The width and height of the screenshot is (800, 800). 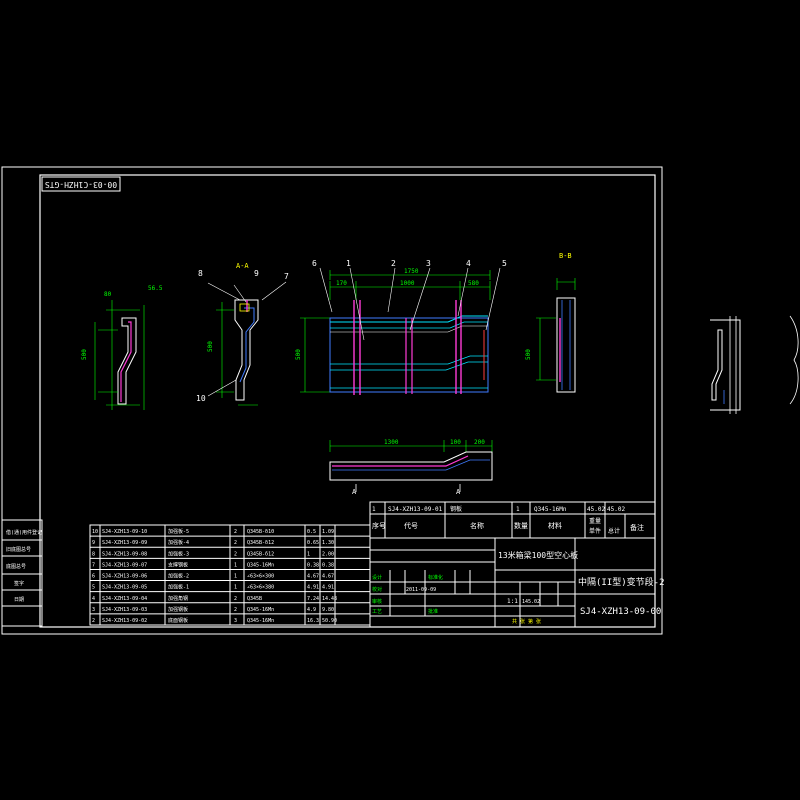 I want to click on section-label-aa: A-A, so click(x=242, y=266).